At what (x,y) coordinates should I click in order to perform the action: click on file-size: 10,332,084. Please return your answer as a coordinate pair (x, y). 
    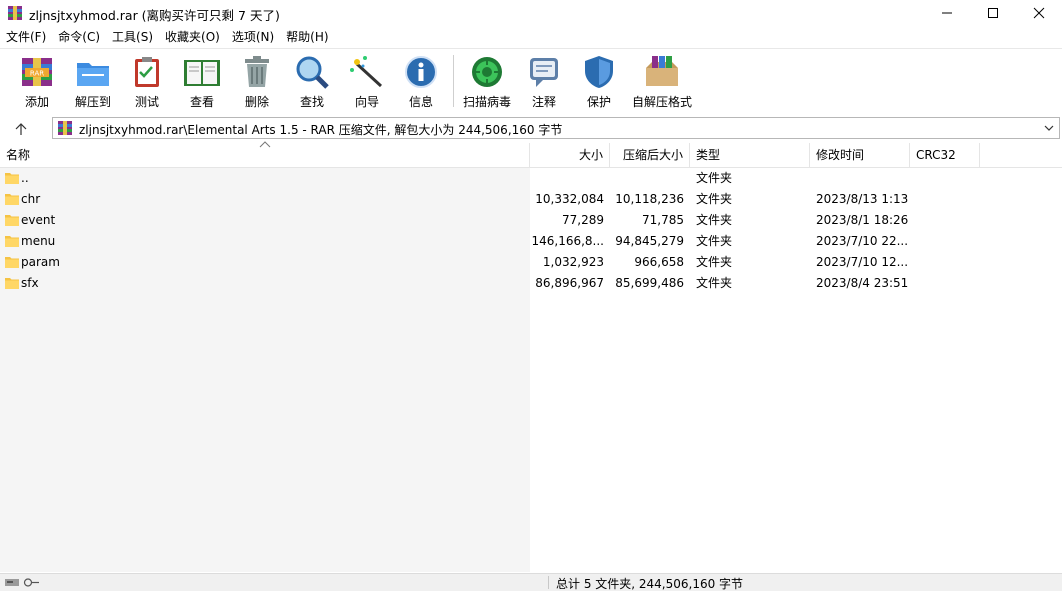
    Looking at the image, I should click on (569, 199).